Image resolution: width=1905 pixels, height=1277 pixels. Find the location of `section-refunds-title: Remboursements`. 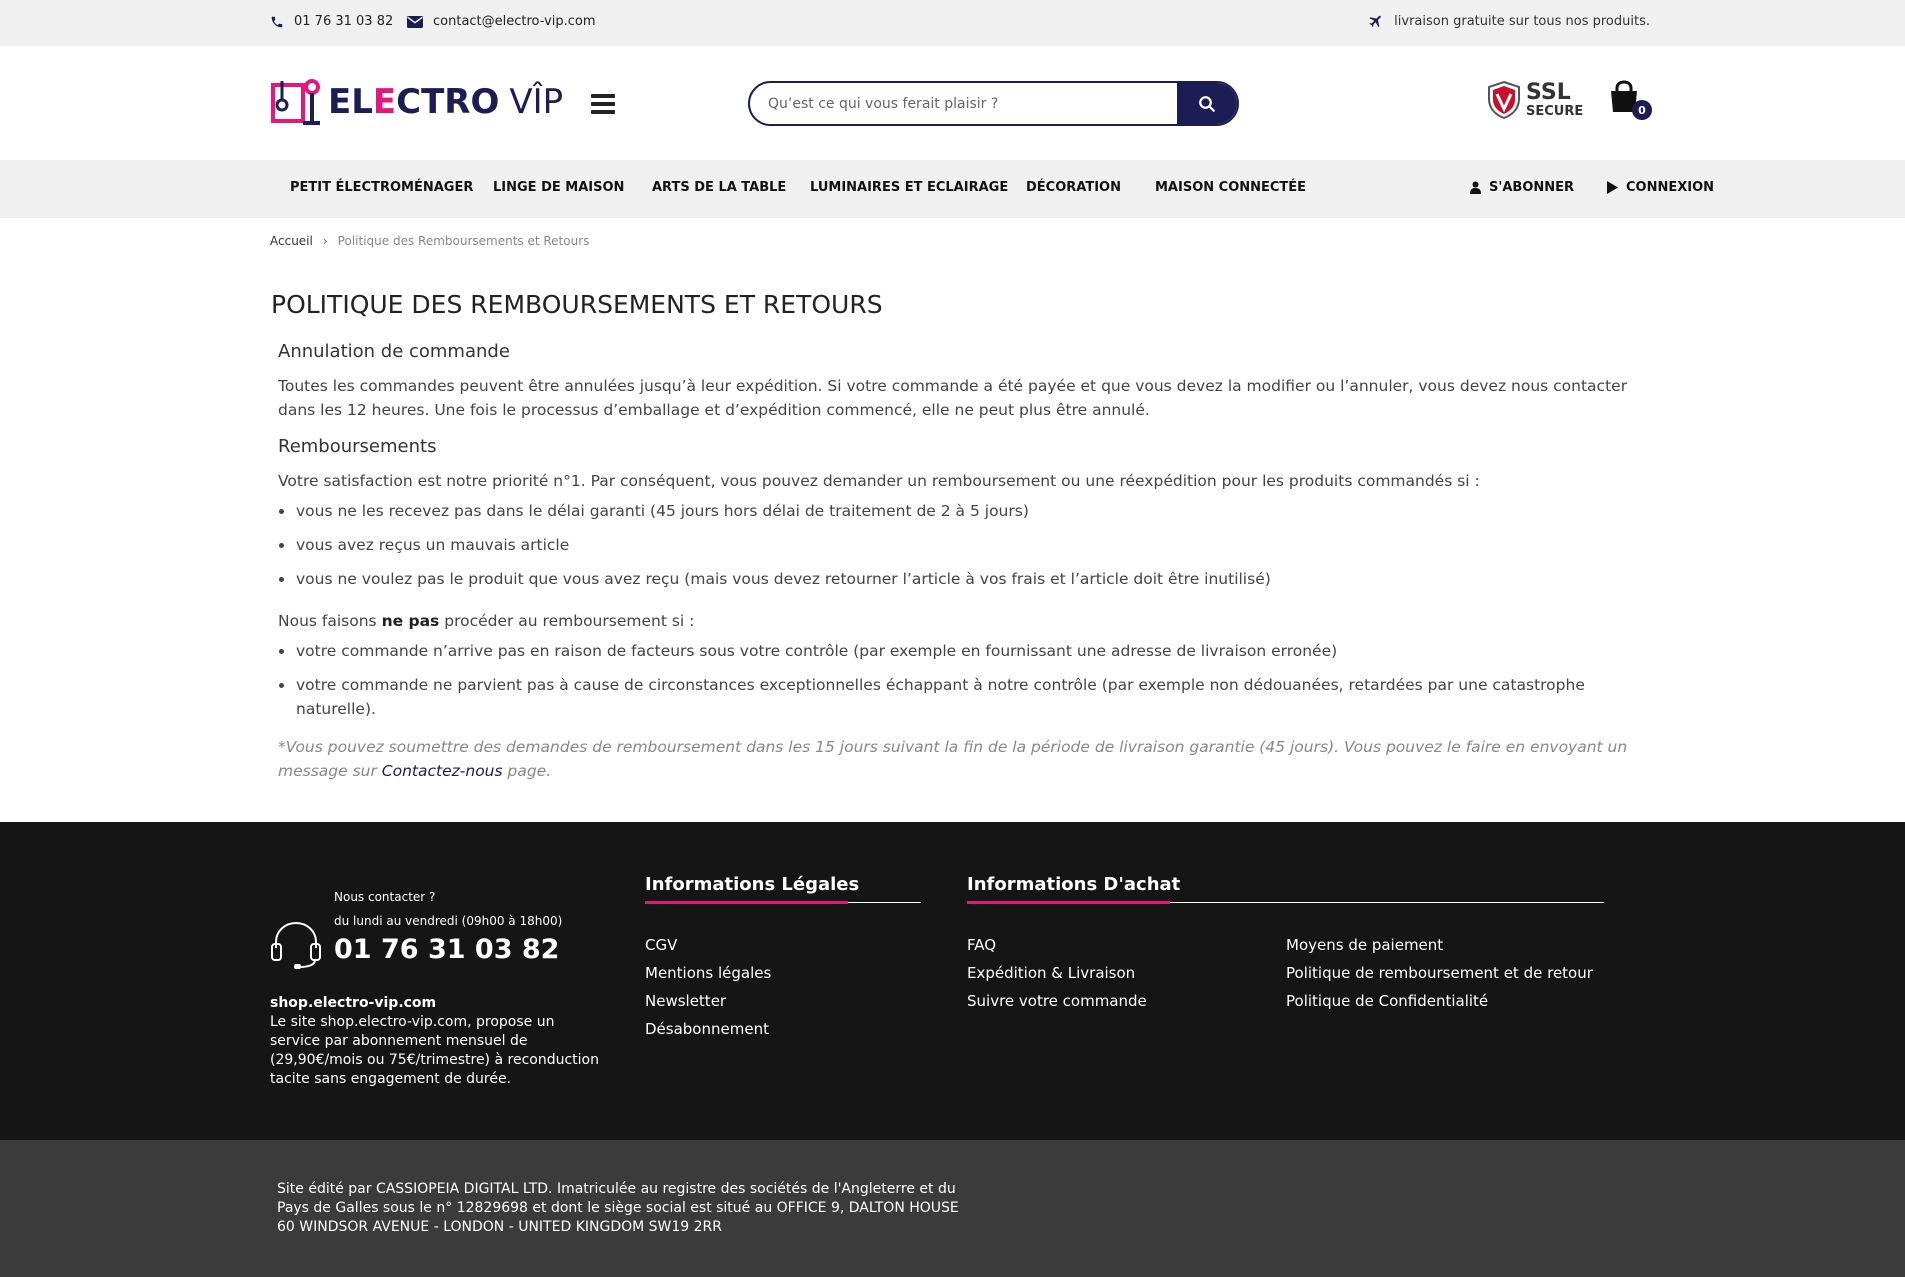

section-refunds-title: Remboursements is located at coordinates (357, 446).